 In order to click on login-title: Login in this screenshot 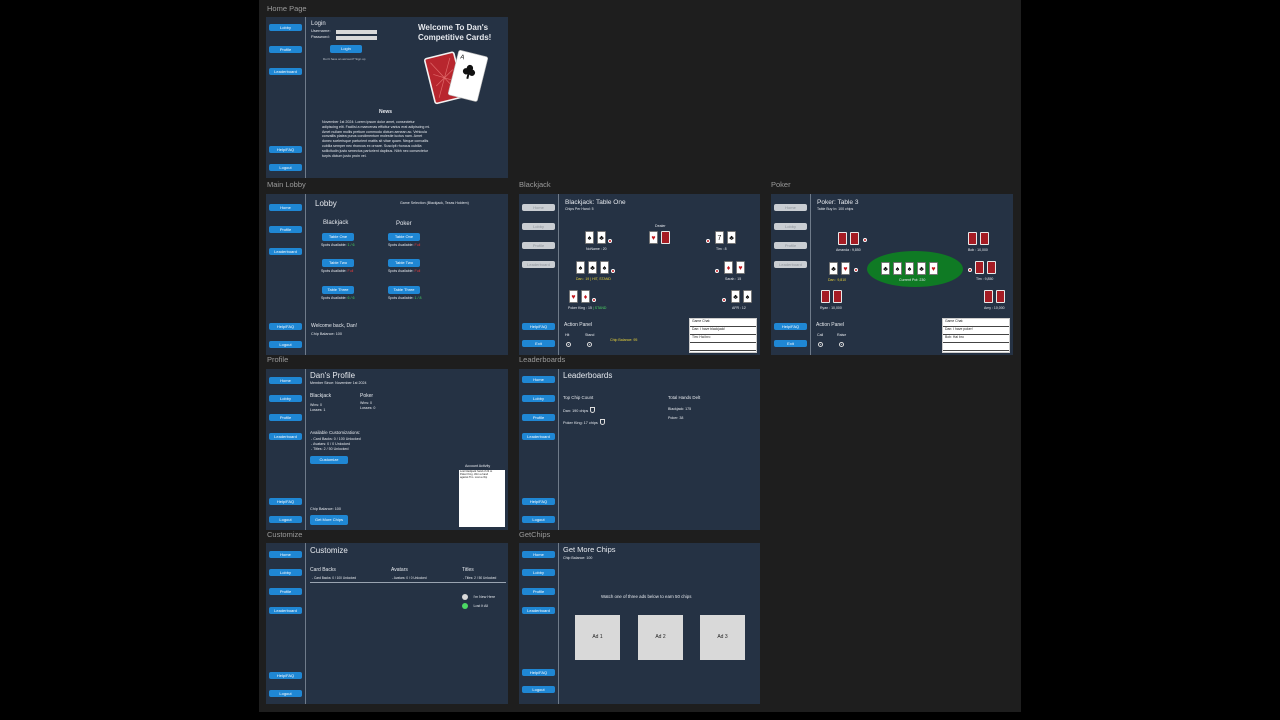, I will do `click(318, 24)`.